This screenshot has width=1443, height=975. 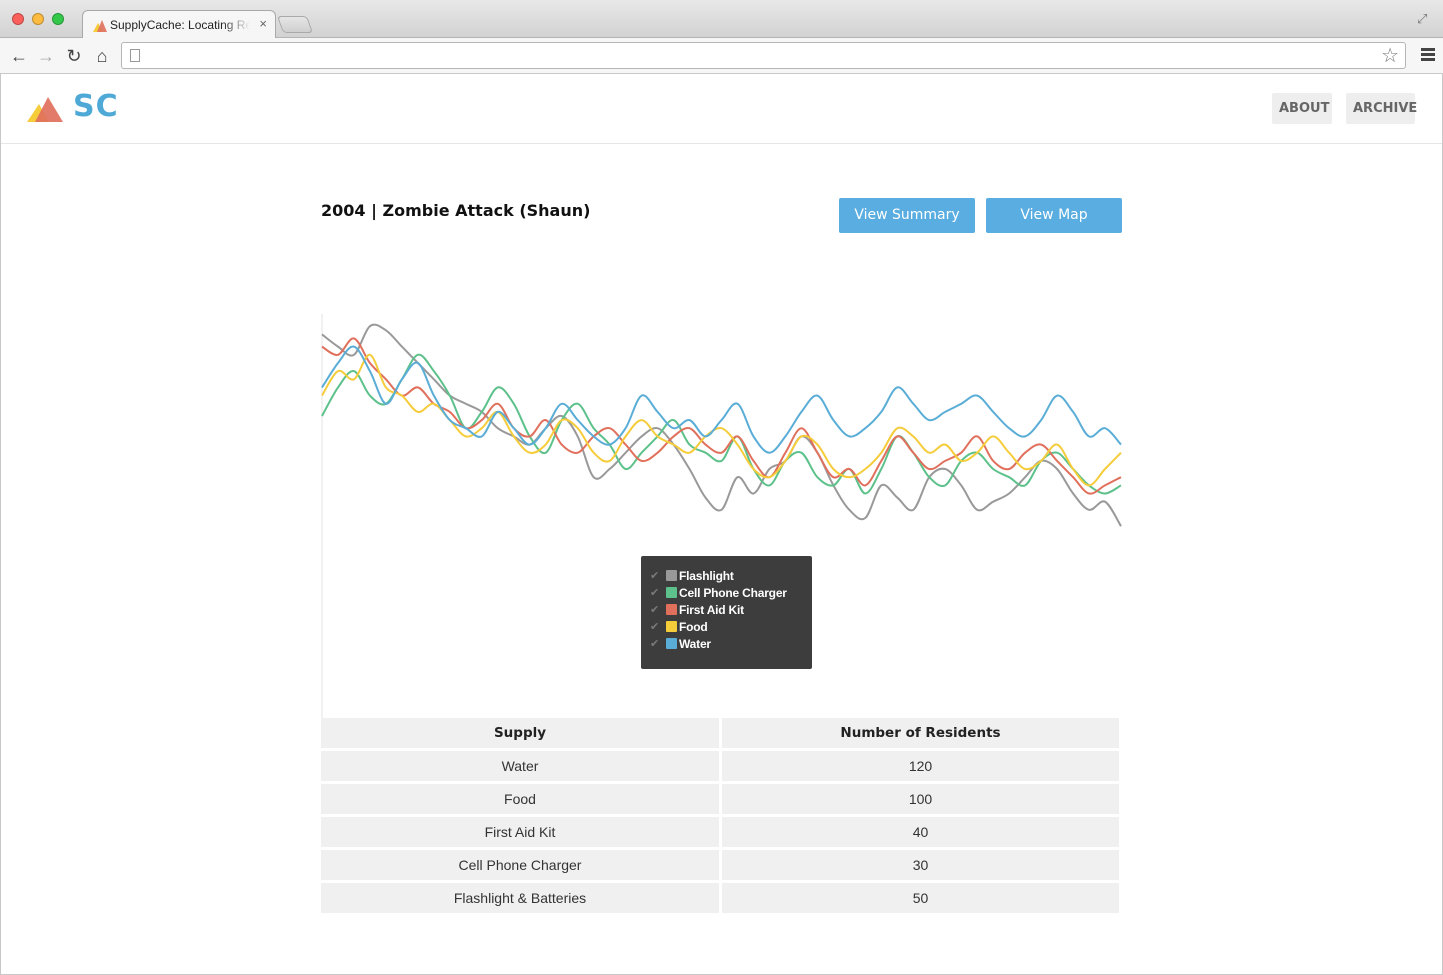 What do you see at coordinates (693, 627) in the screenshot?
I see `legend-label: Food` at bounding box center [693, 627].